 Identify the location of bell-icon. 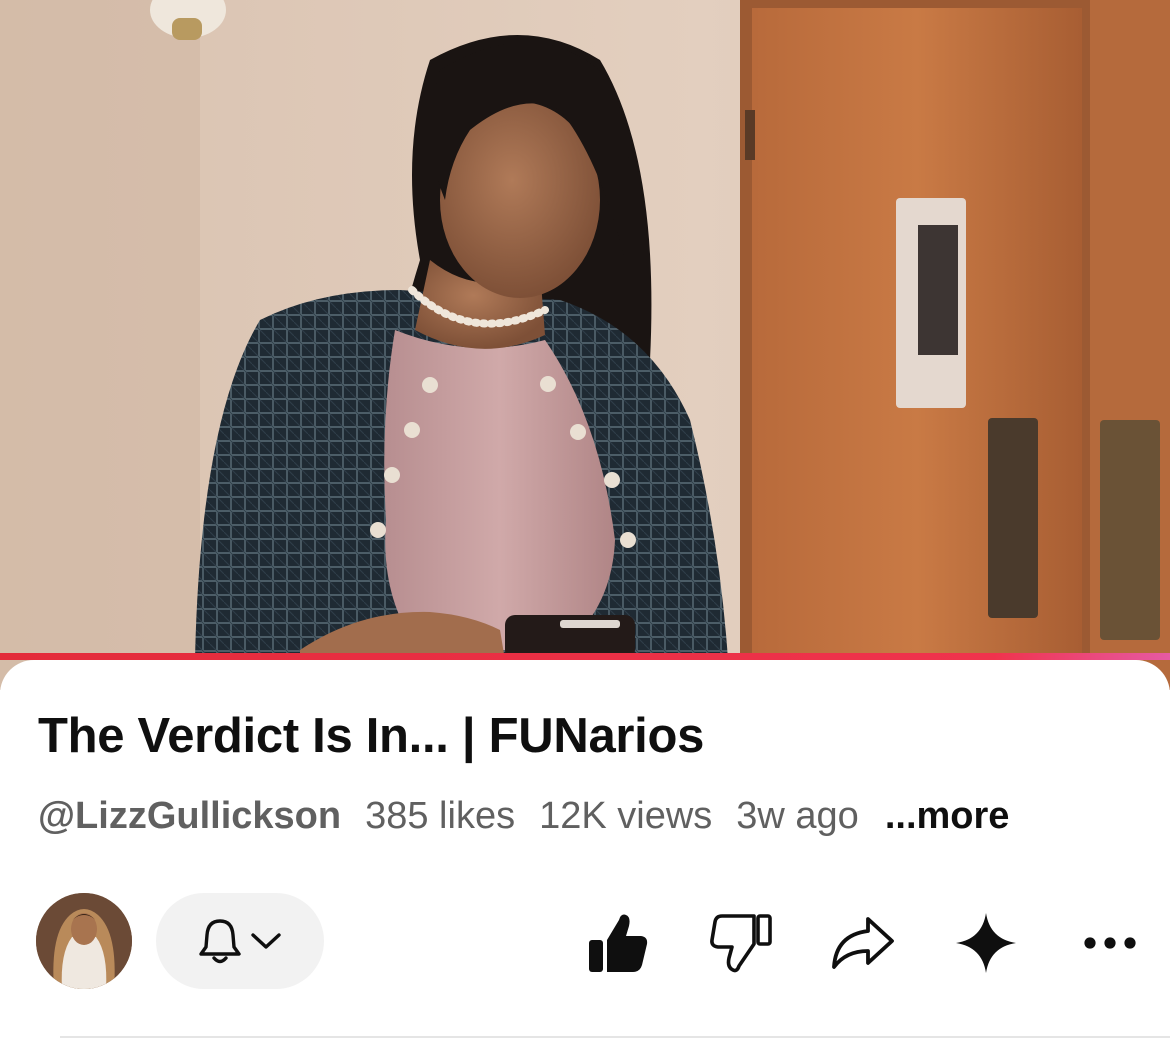
(220, 941).